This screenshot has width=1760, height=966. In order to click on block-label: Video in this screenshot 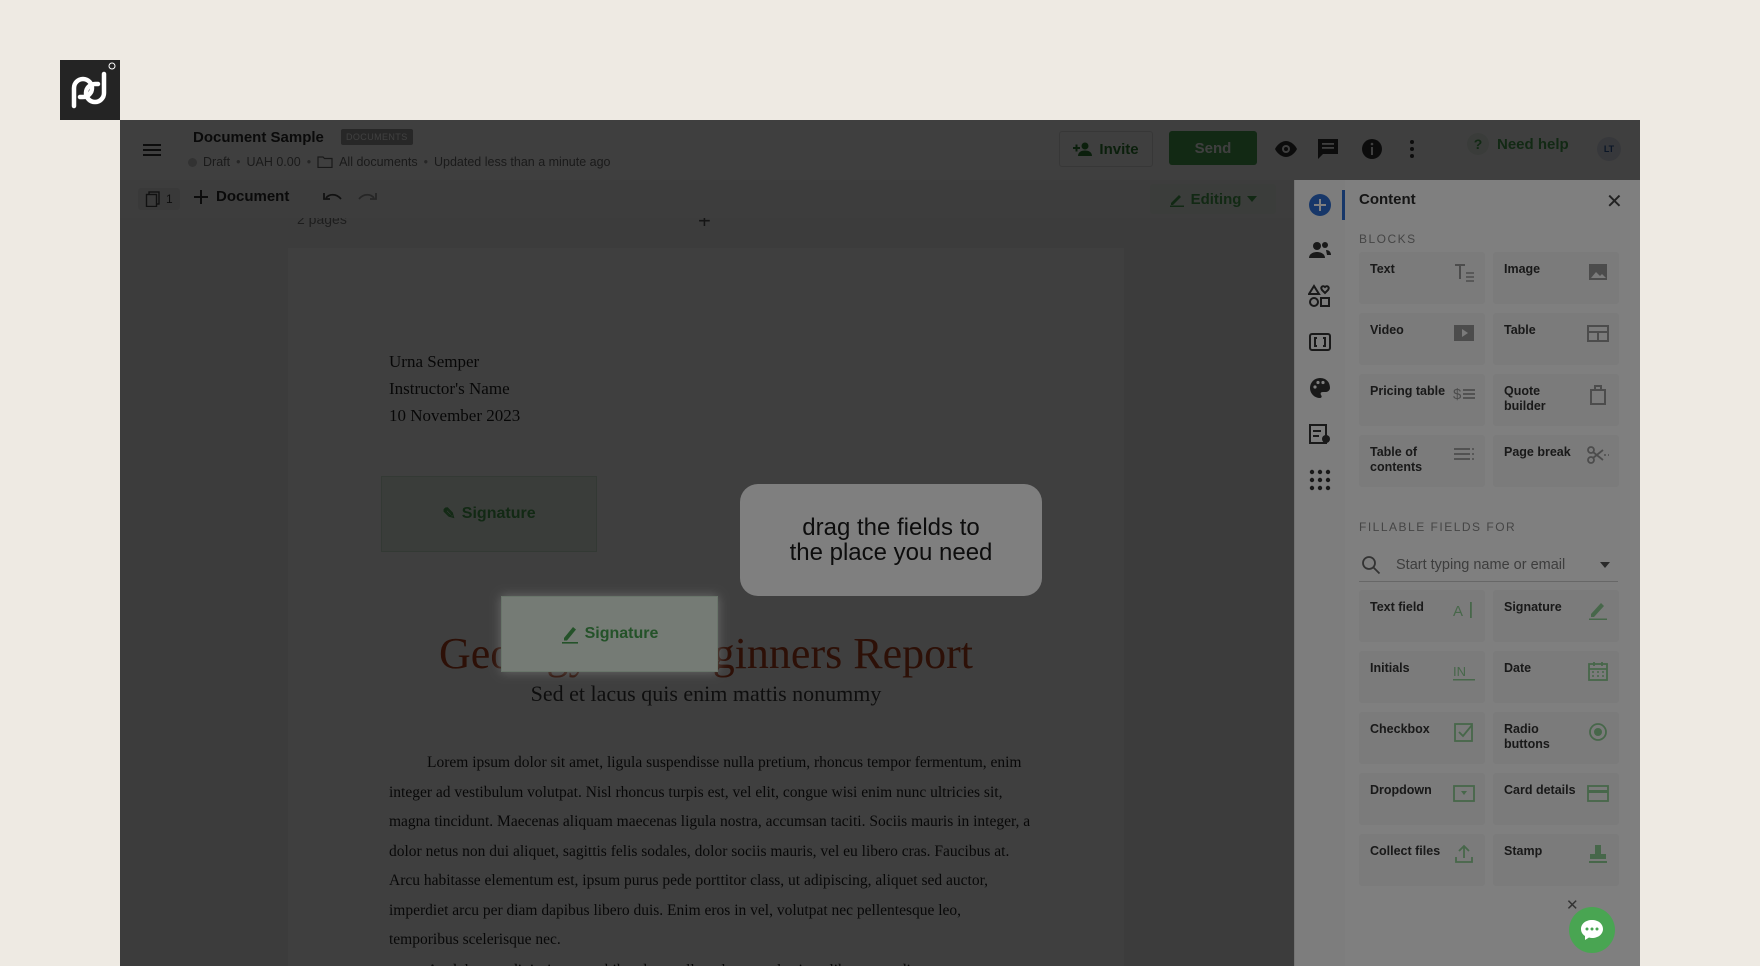, I will do `click(1387, 330)`.